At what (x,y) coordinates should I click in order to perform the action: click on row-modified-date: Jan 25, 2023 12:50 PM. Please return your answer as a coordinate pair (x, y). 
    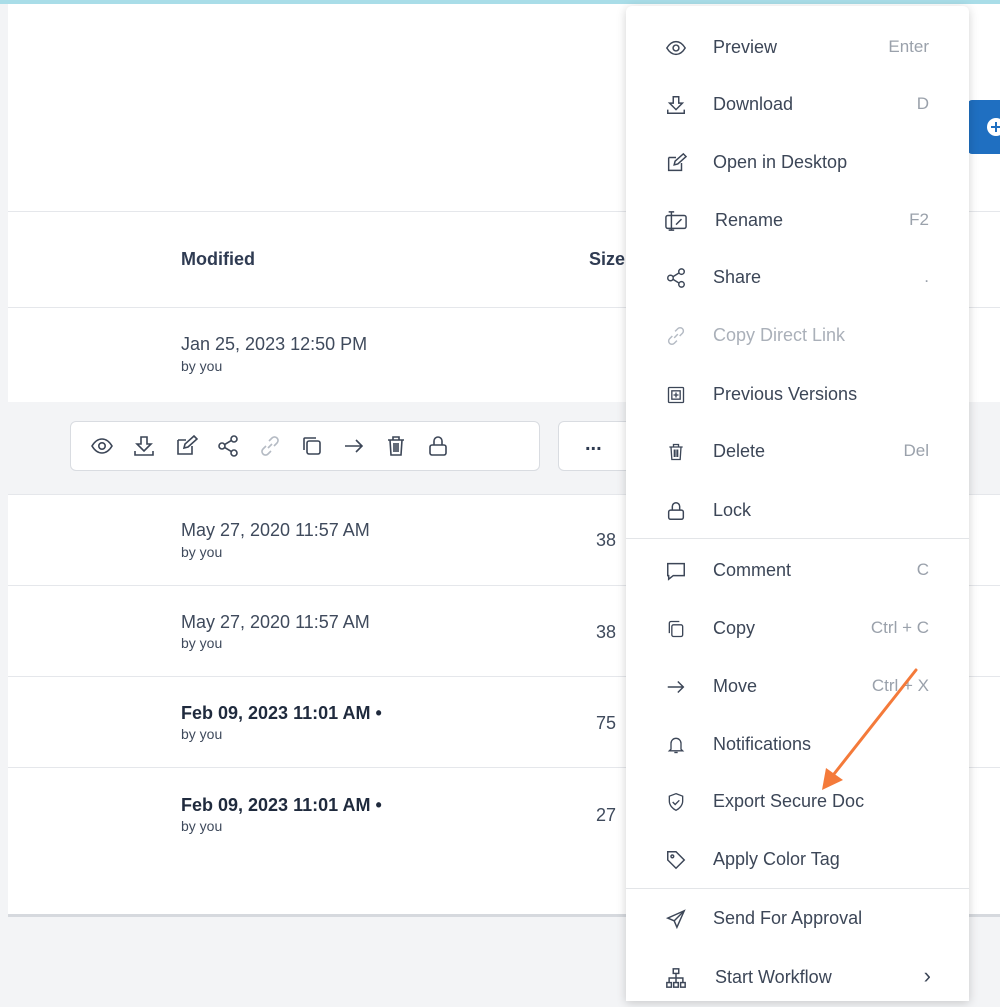
    Looking at the image, I should click on (274, 344).